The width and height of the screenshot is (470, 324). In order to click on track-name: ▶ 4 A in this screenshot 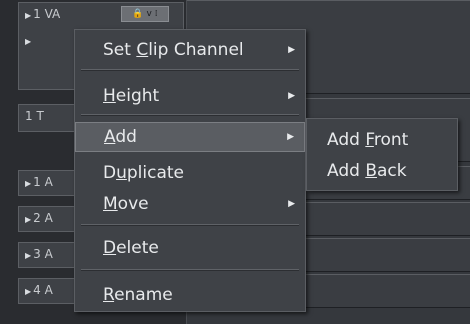, I will do `click(39, 290)`.